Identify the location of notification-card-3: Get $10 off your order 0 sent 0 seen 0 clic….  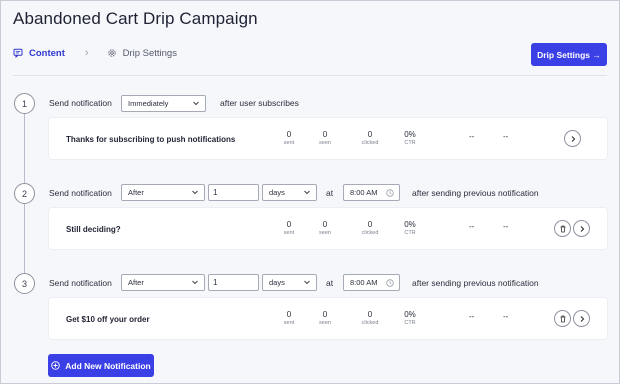
(328, 318).